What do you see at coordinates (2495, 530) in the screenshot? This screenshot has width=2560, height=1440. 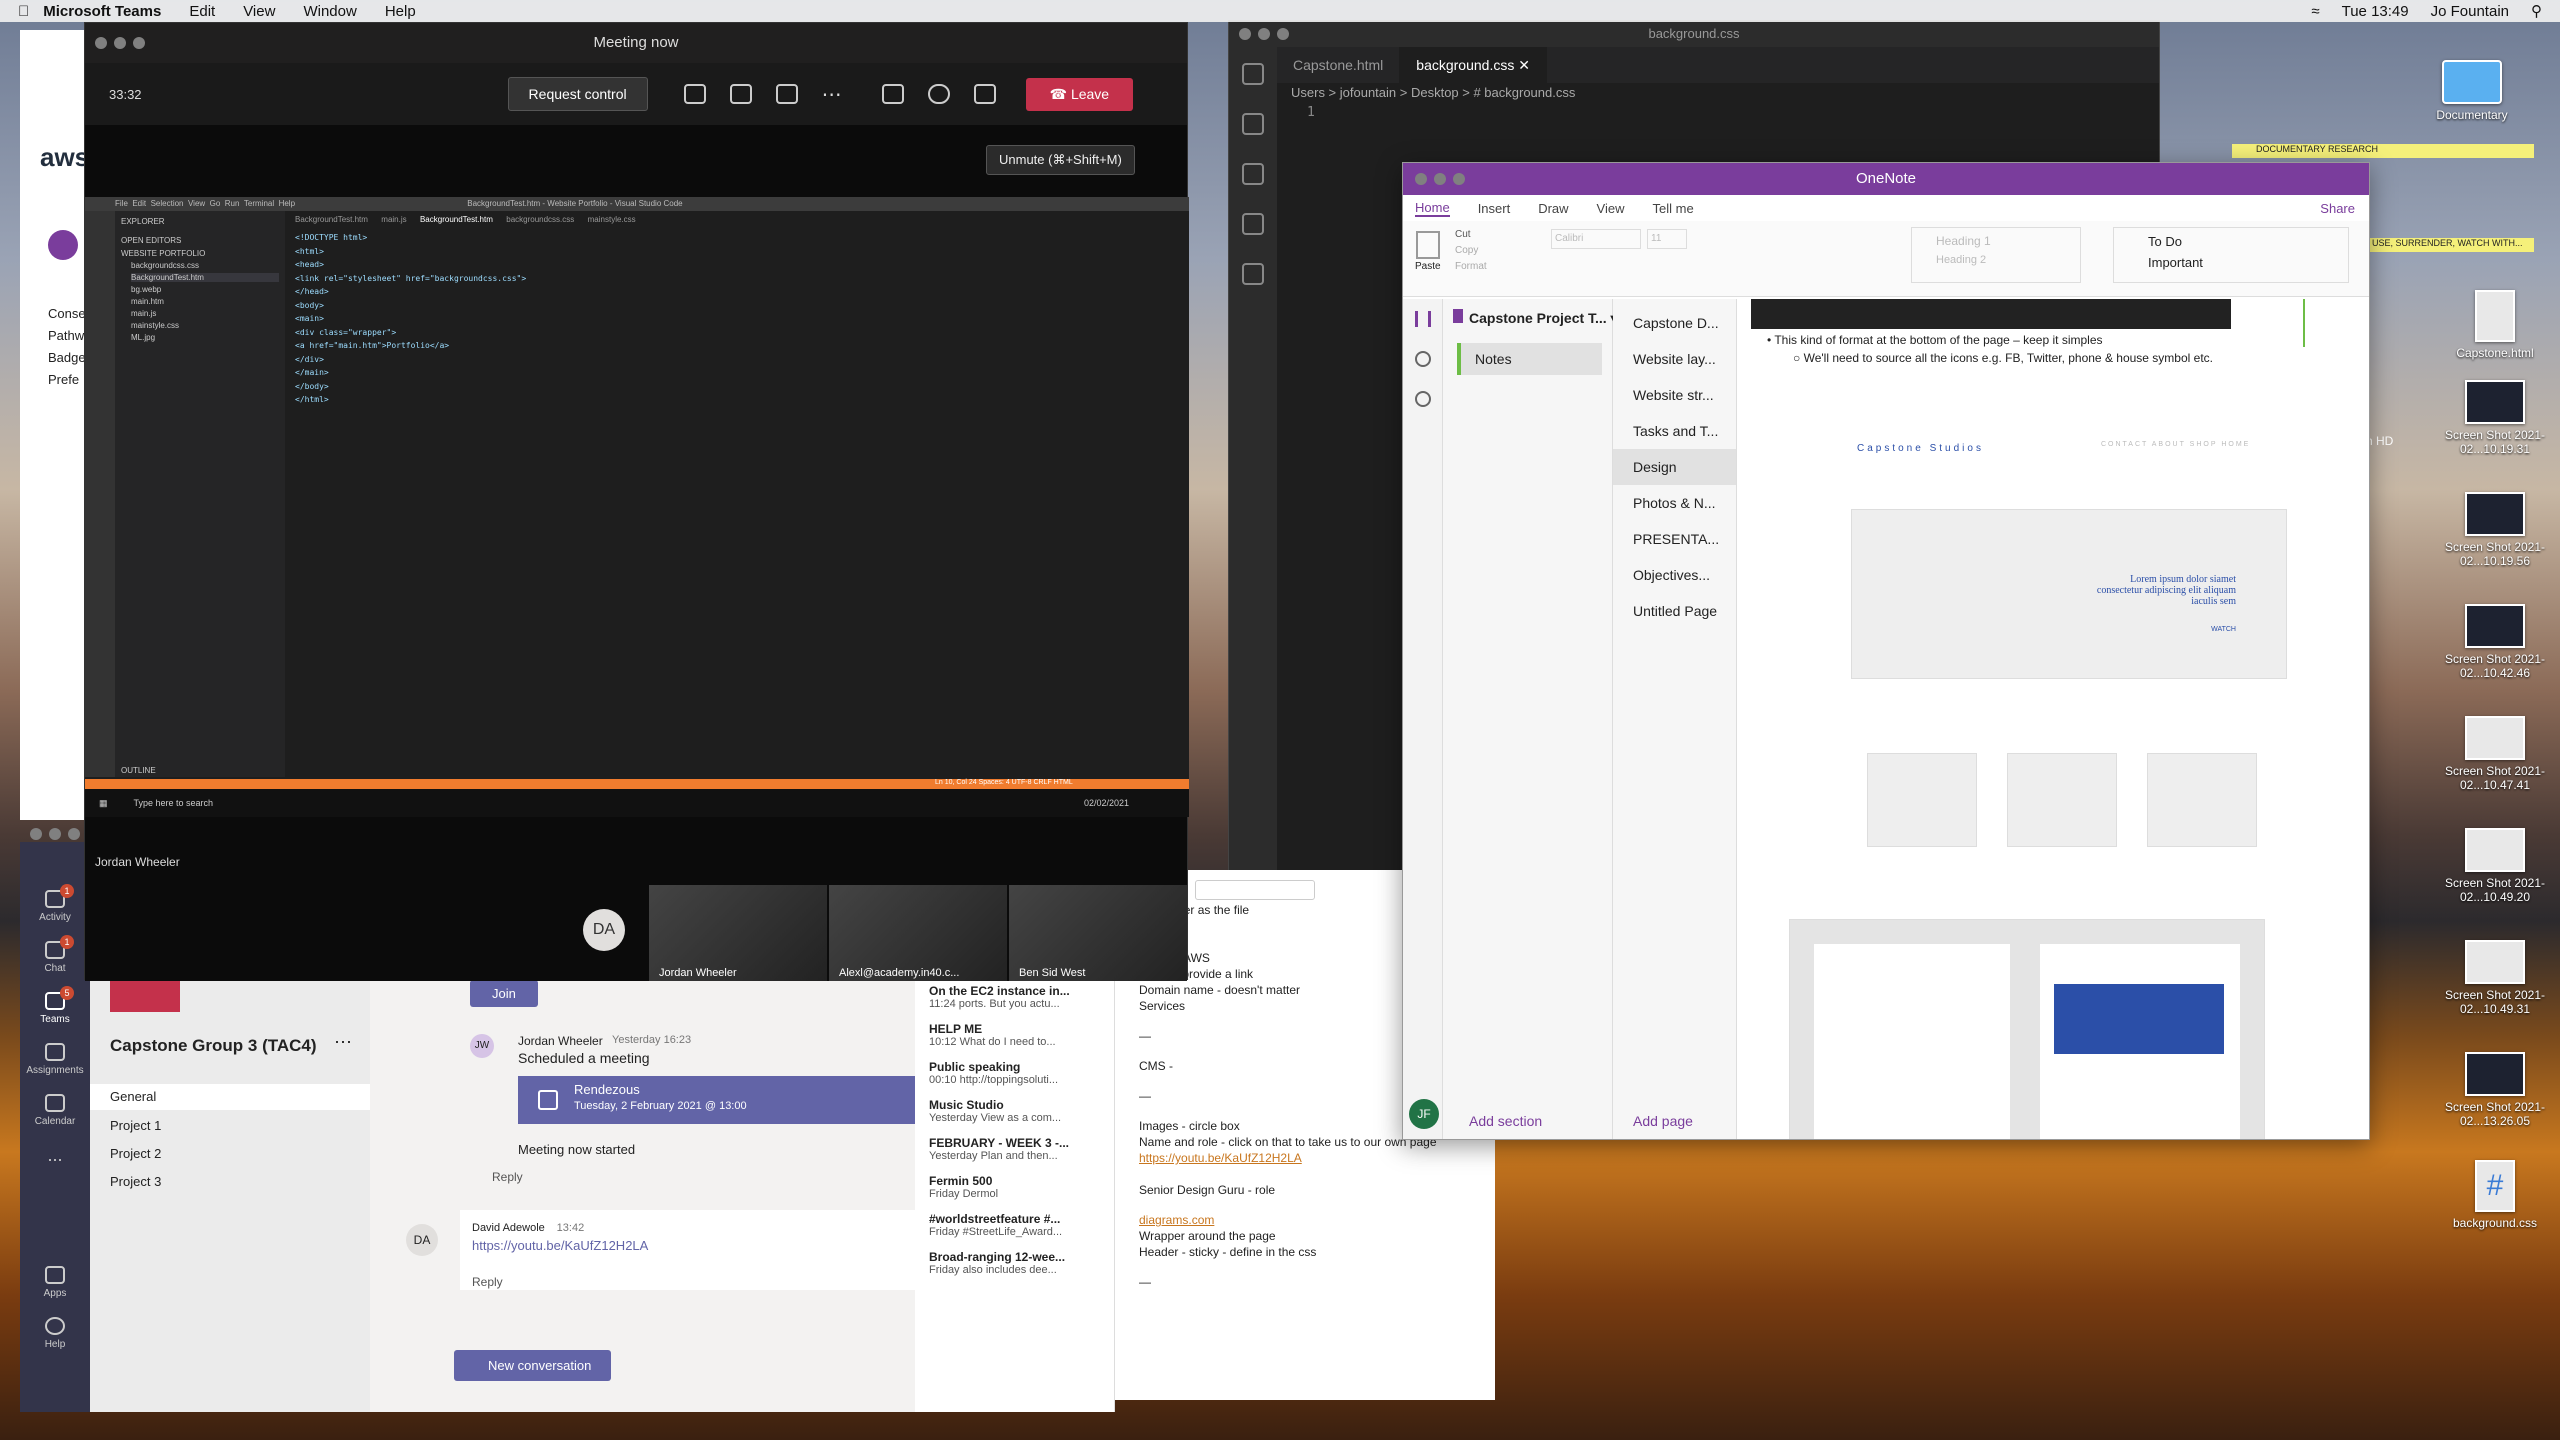 I see `desktop-screenshot: Screen Shot 2021-02...10.19.56` at bounding box center [2495, 530].